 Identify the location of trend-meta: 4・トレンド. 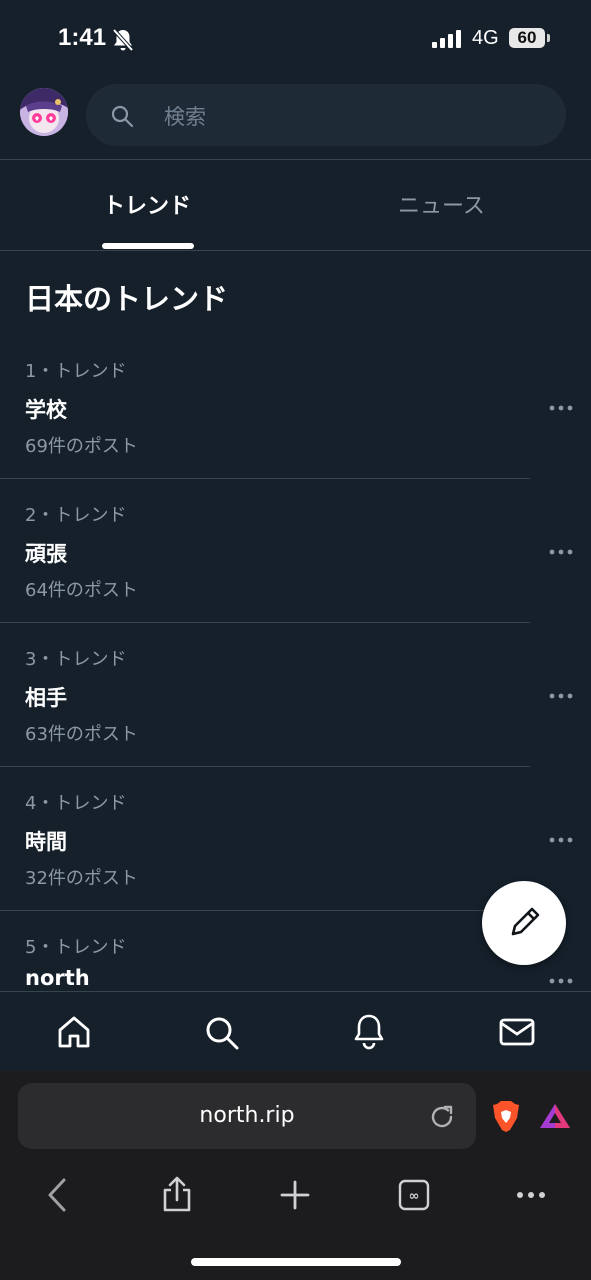
(76, 803).